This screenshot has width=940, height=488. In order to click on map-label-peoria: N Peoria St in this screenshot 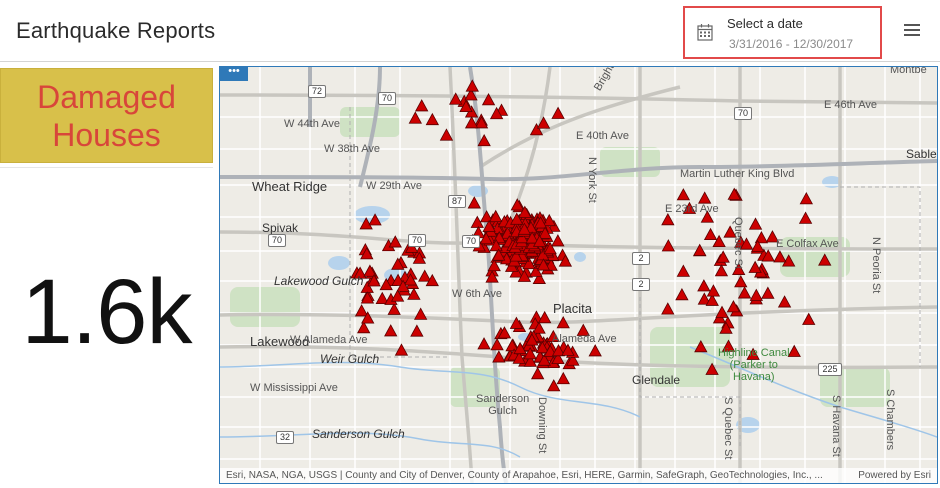, I will do `click(876, 265)`.